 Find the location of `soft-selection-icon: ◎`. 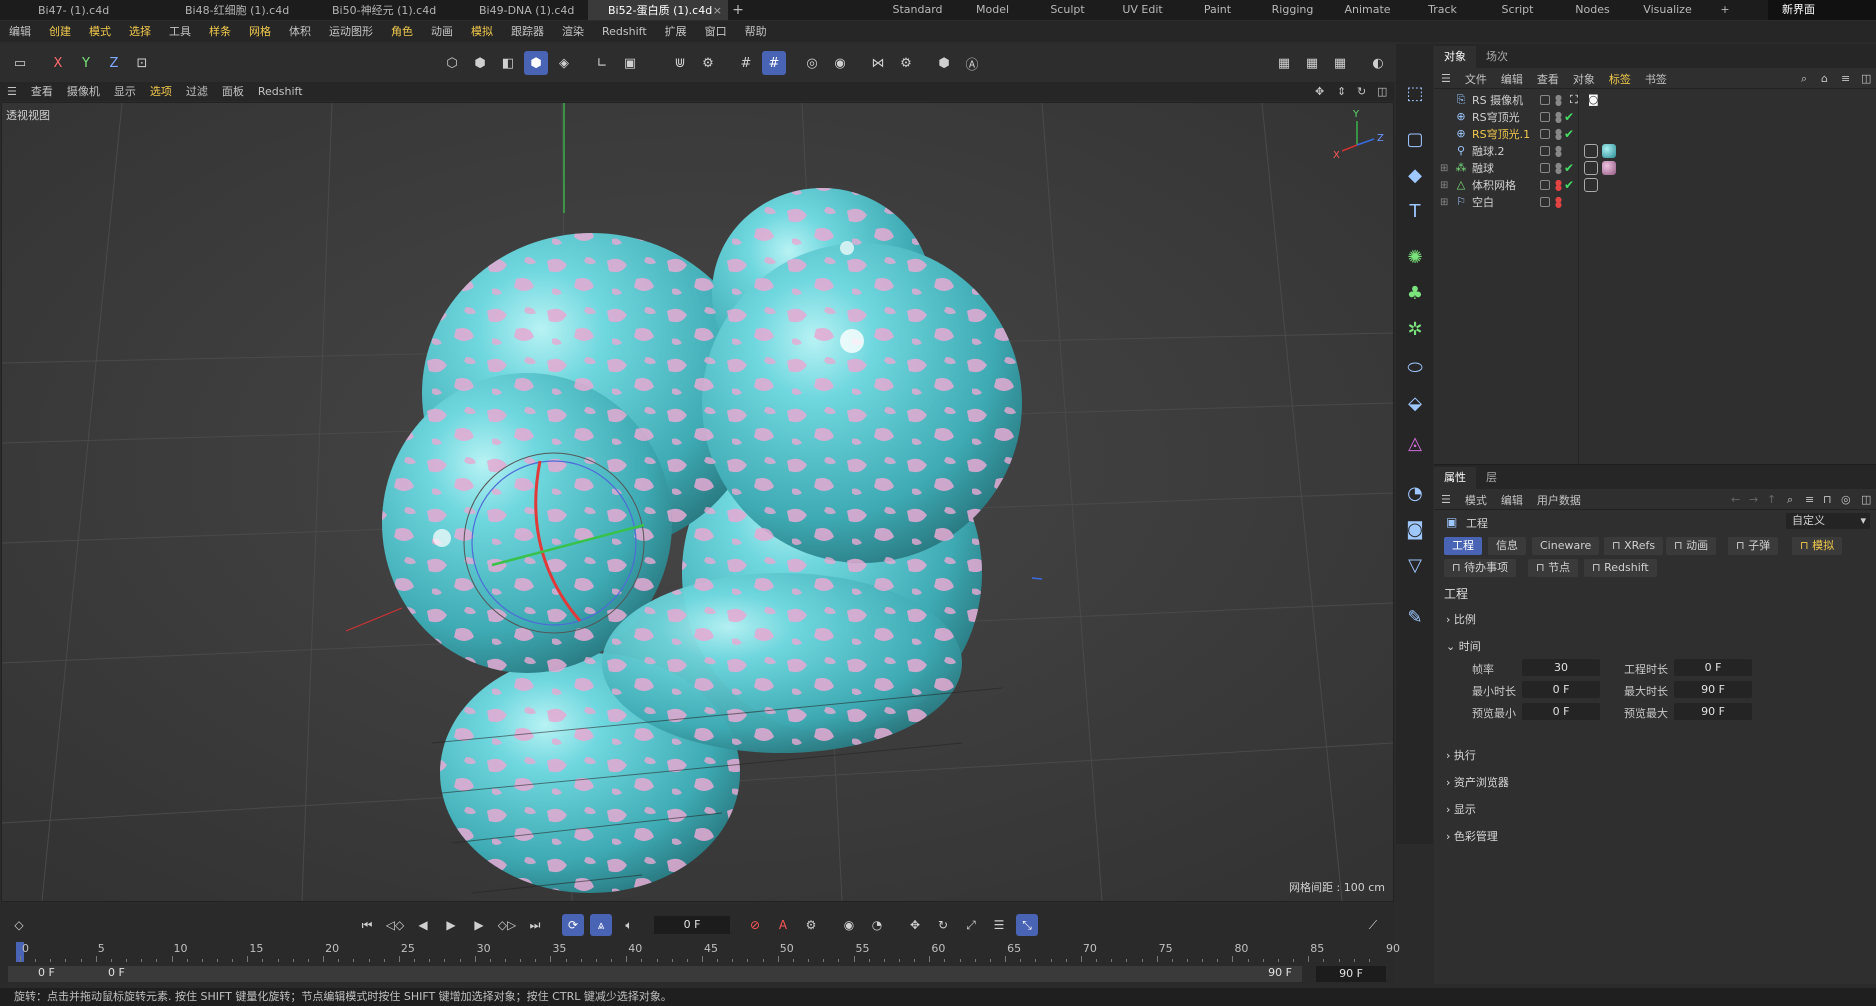

soft-selection-icon: ◎ is located at coordinates (812, 63).